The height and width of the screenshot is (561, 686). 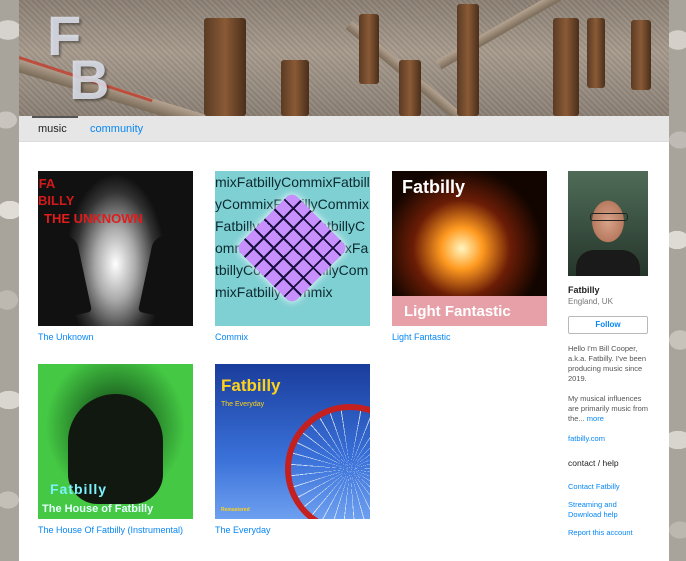 What do you see at coordinates (608, 510) in the screenshot?
I see `streaming-help-link: Streaming and Download help` at bounding box center [608, 510].